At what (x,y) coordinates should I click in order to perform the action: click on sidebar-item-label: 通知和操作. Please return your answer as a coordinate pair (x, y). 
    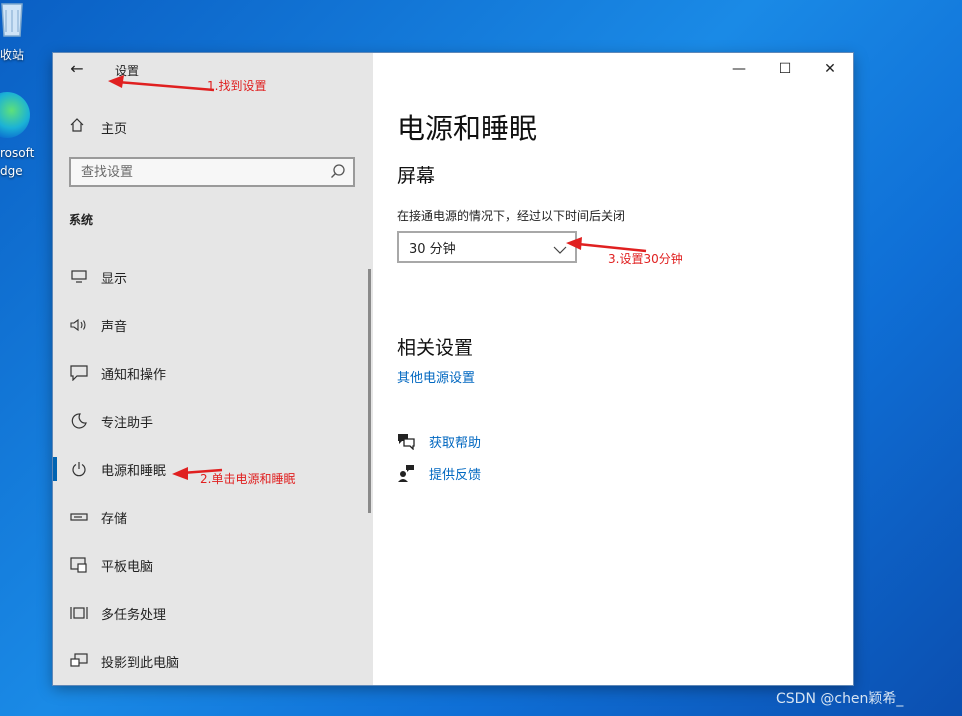
    Looking at the image, I should click on (134, 375).